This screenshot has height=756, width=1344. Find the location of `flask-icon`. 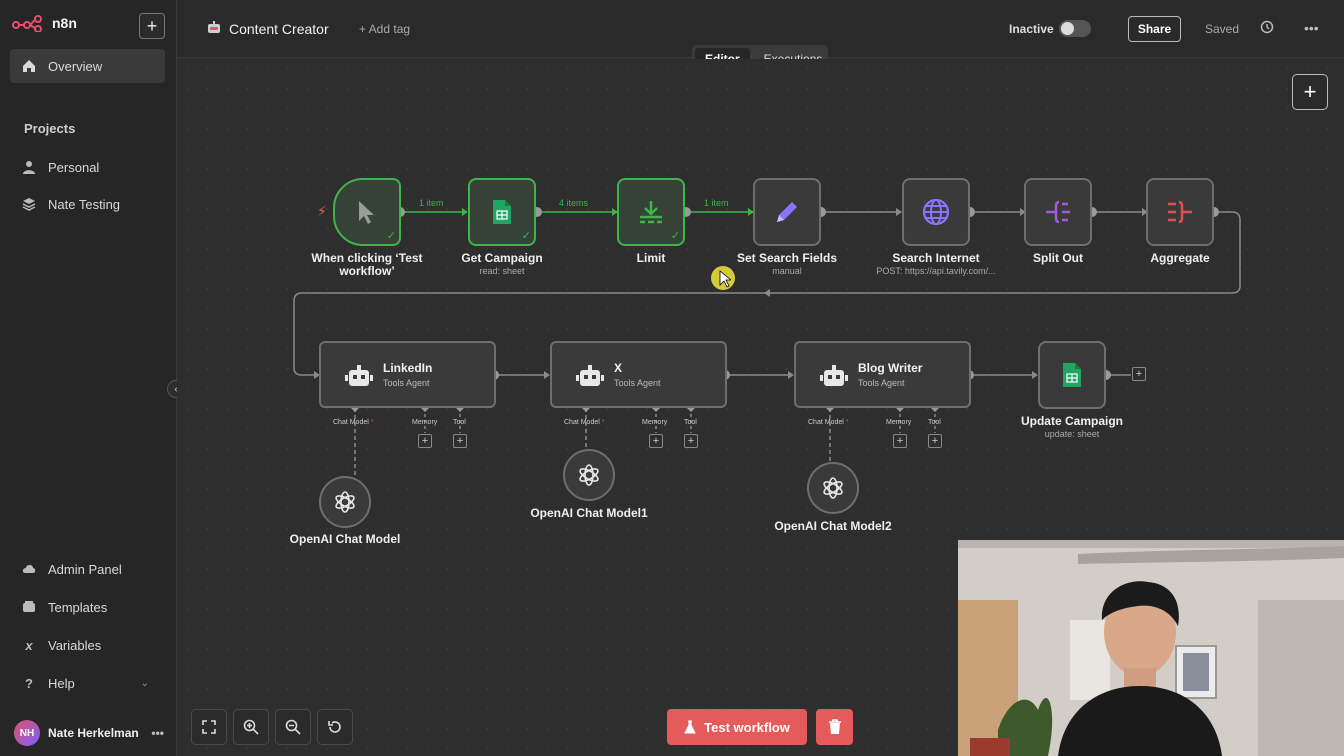

flask-icon is located at coordinates (690, 727).